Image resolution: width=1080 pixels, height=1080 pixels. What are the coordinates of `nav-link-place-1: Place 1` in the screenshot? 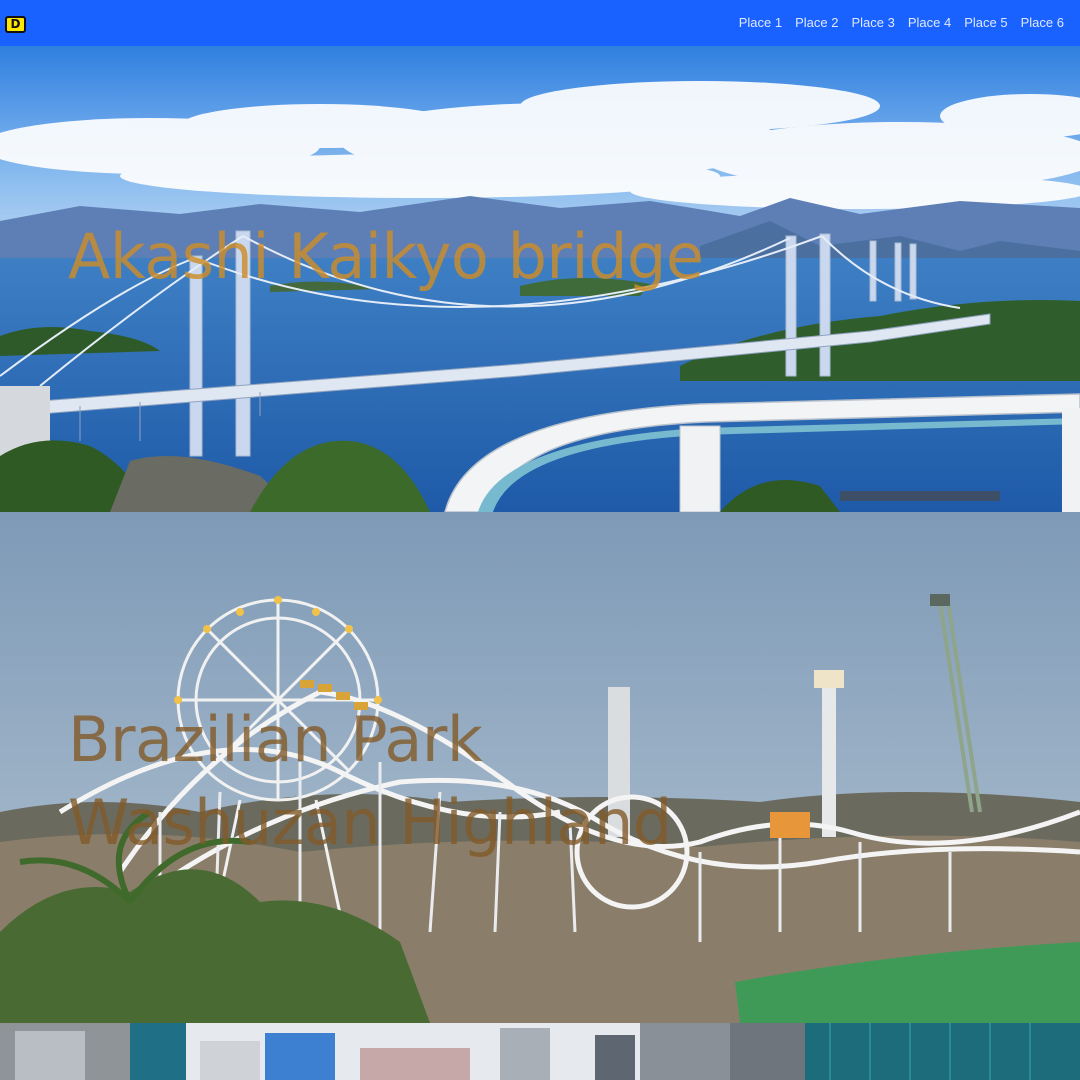 It's located at (760, 23).